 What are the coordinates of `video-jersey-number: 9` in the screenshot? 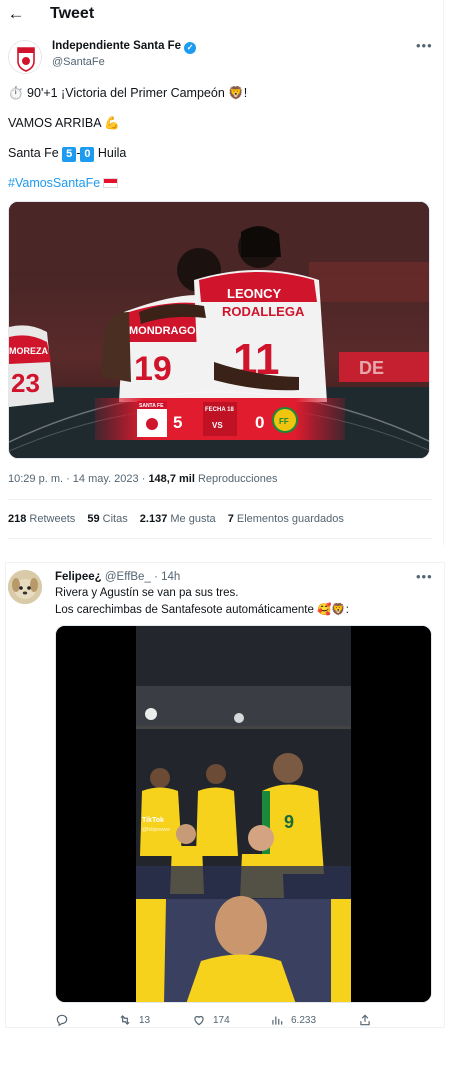 It's located at (289, 822).